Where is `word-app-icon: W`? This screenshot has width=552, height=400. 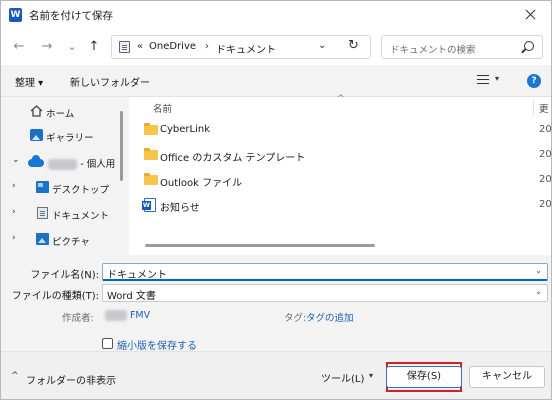
word-app-icon: W is located at coordinates (15, 15).